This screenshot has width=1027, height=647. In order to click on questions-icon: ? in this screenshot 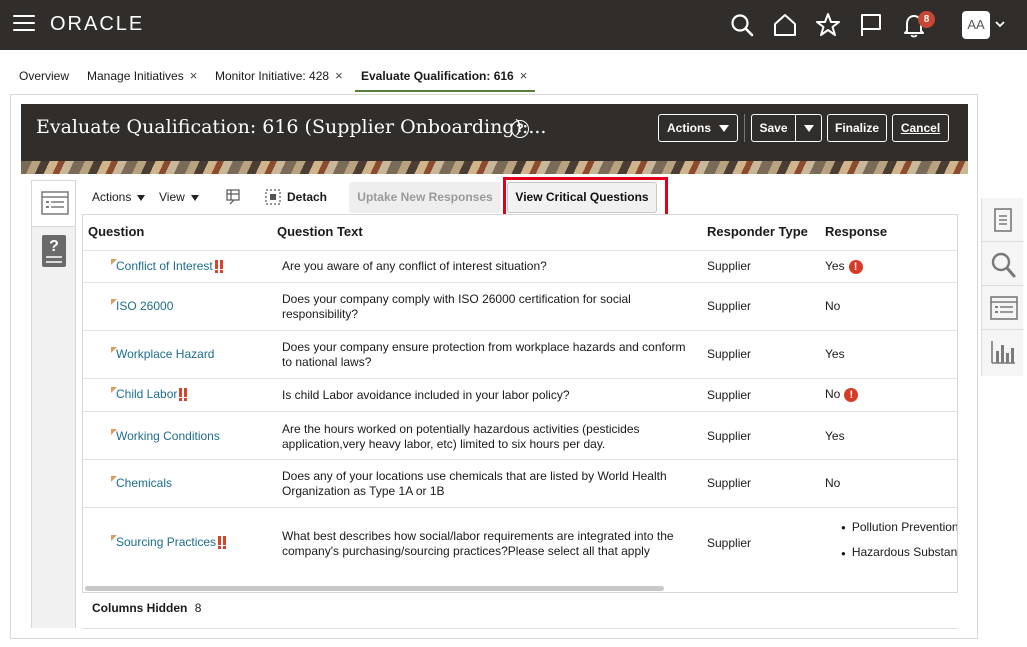, I will do `click(54, 251)`.